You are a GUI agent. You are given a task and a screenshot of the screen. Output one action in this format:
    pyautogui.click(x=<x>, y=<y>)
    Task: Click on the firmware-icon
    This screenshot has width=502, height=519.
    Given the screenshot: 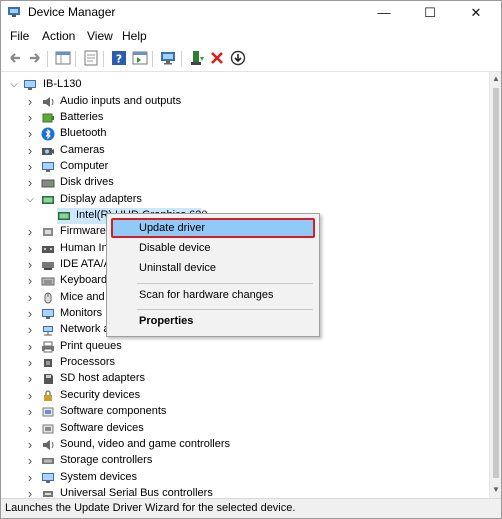 What is the action you would take?
    pyautogui.click(x=48, y=232)
    